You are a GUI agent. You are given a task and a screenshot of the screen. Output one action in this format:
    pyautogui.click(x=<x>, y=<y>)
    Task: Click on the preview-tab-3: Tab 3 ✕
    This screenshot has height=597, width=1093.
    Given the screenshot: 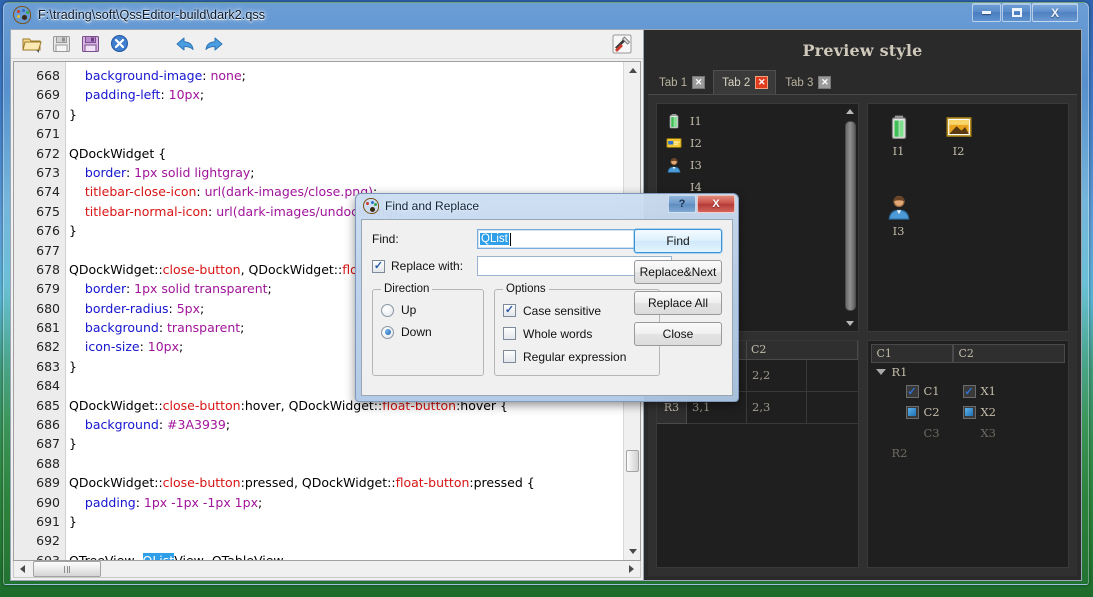 What is the action you would take?
    pyautogui.click(x=808, y=82)
    